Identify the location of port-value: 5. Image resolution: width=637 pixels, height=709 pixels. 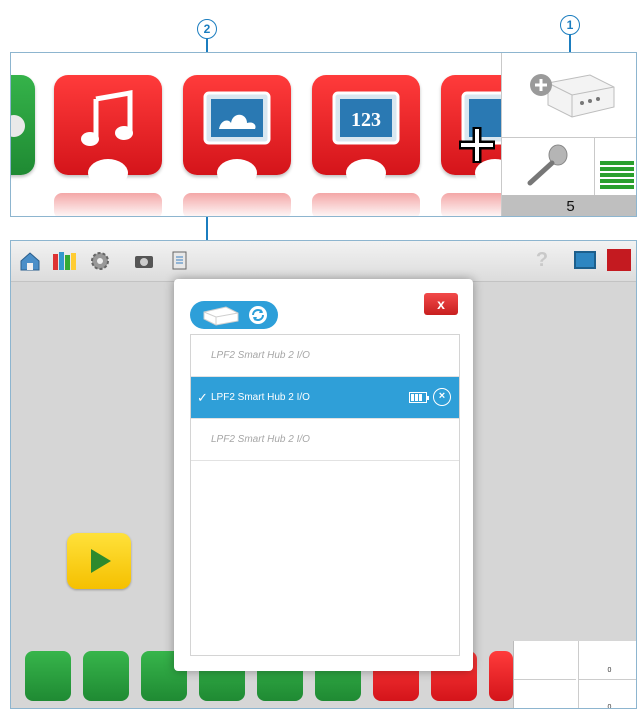
(570, 206).